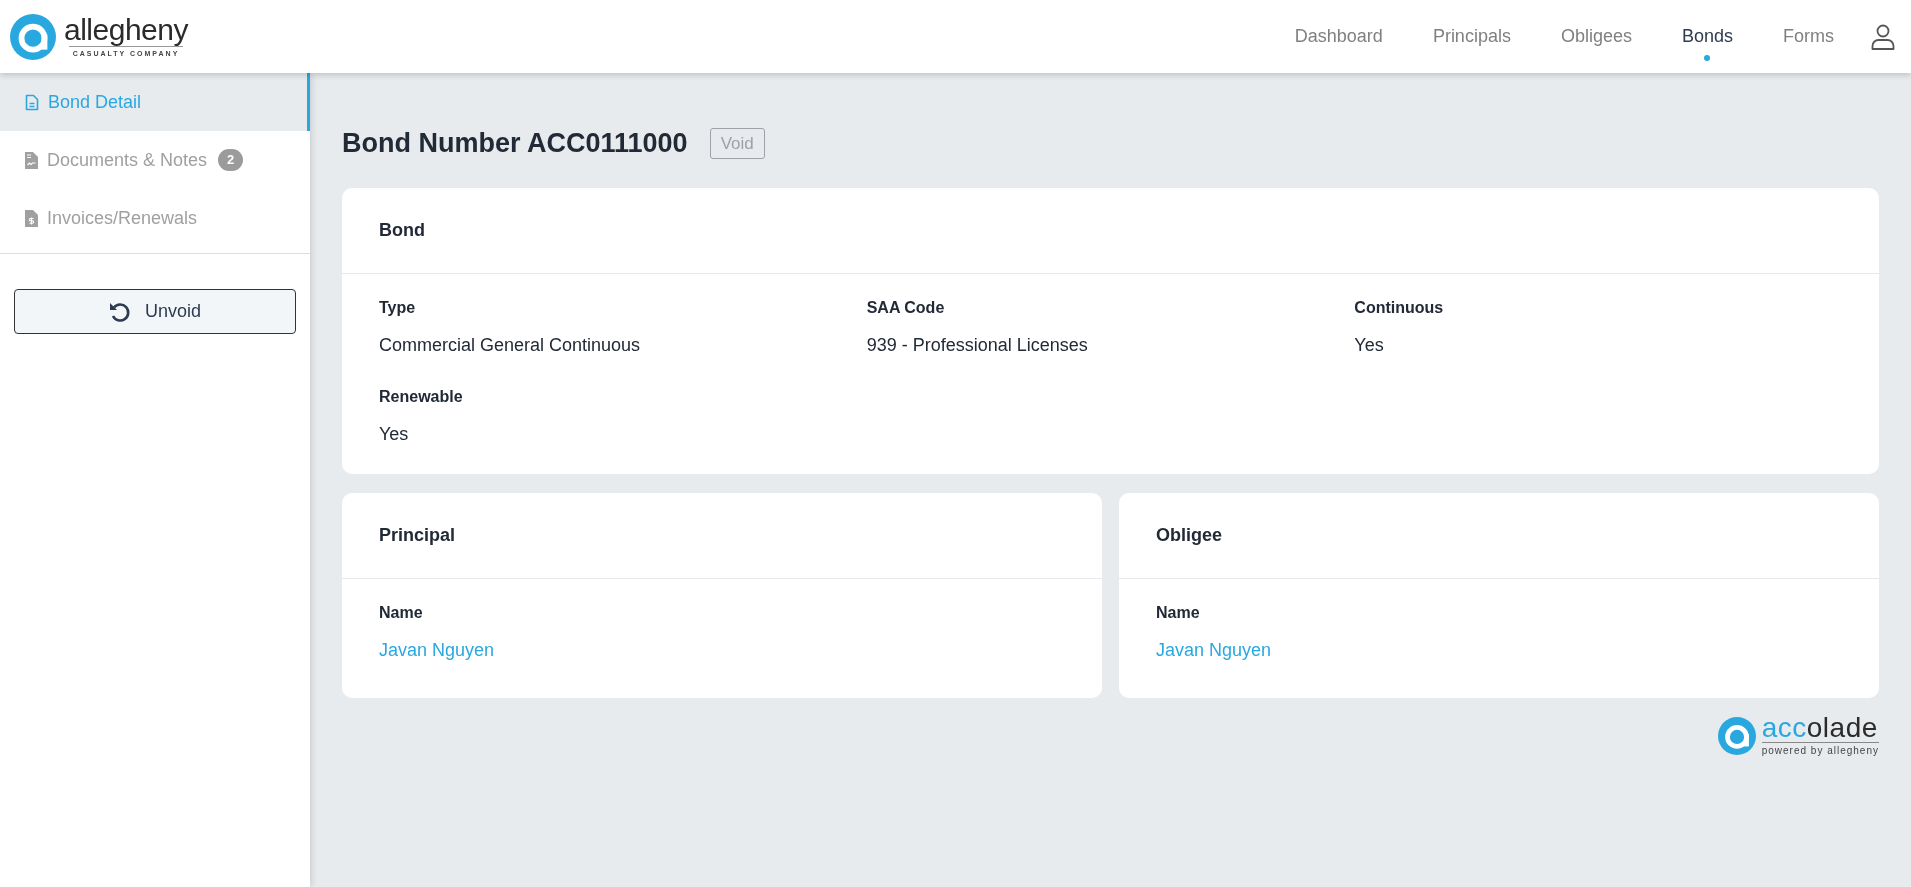 This screenshot has height=887, width=1911. What do you see at coordinates (31, 218) in the screenshot?
I see `invoice-file-icon` at bounding box center [31, 218].